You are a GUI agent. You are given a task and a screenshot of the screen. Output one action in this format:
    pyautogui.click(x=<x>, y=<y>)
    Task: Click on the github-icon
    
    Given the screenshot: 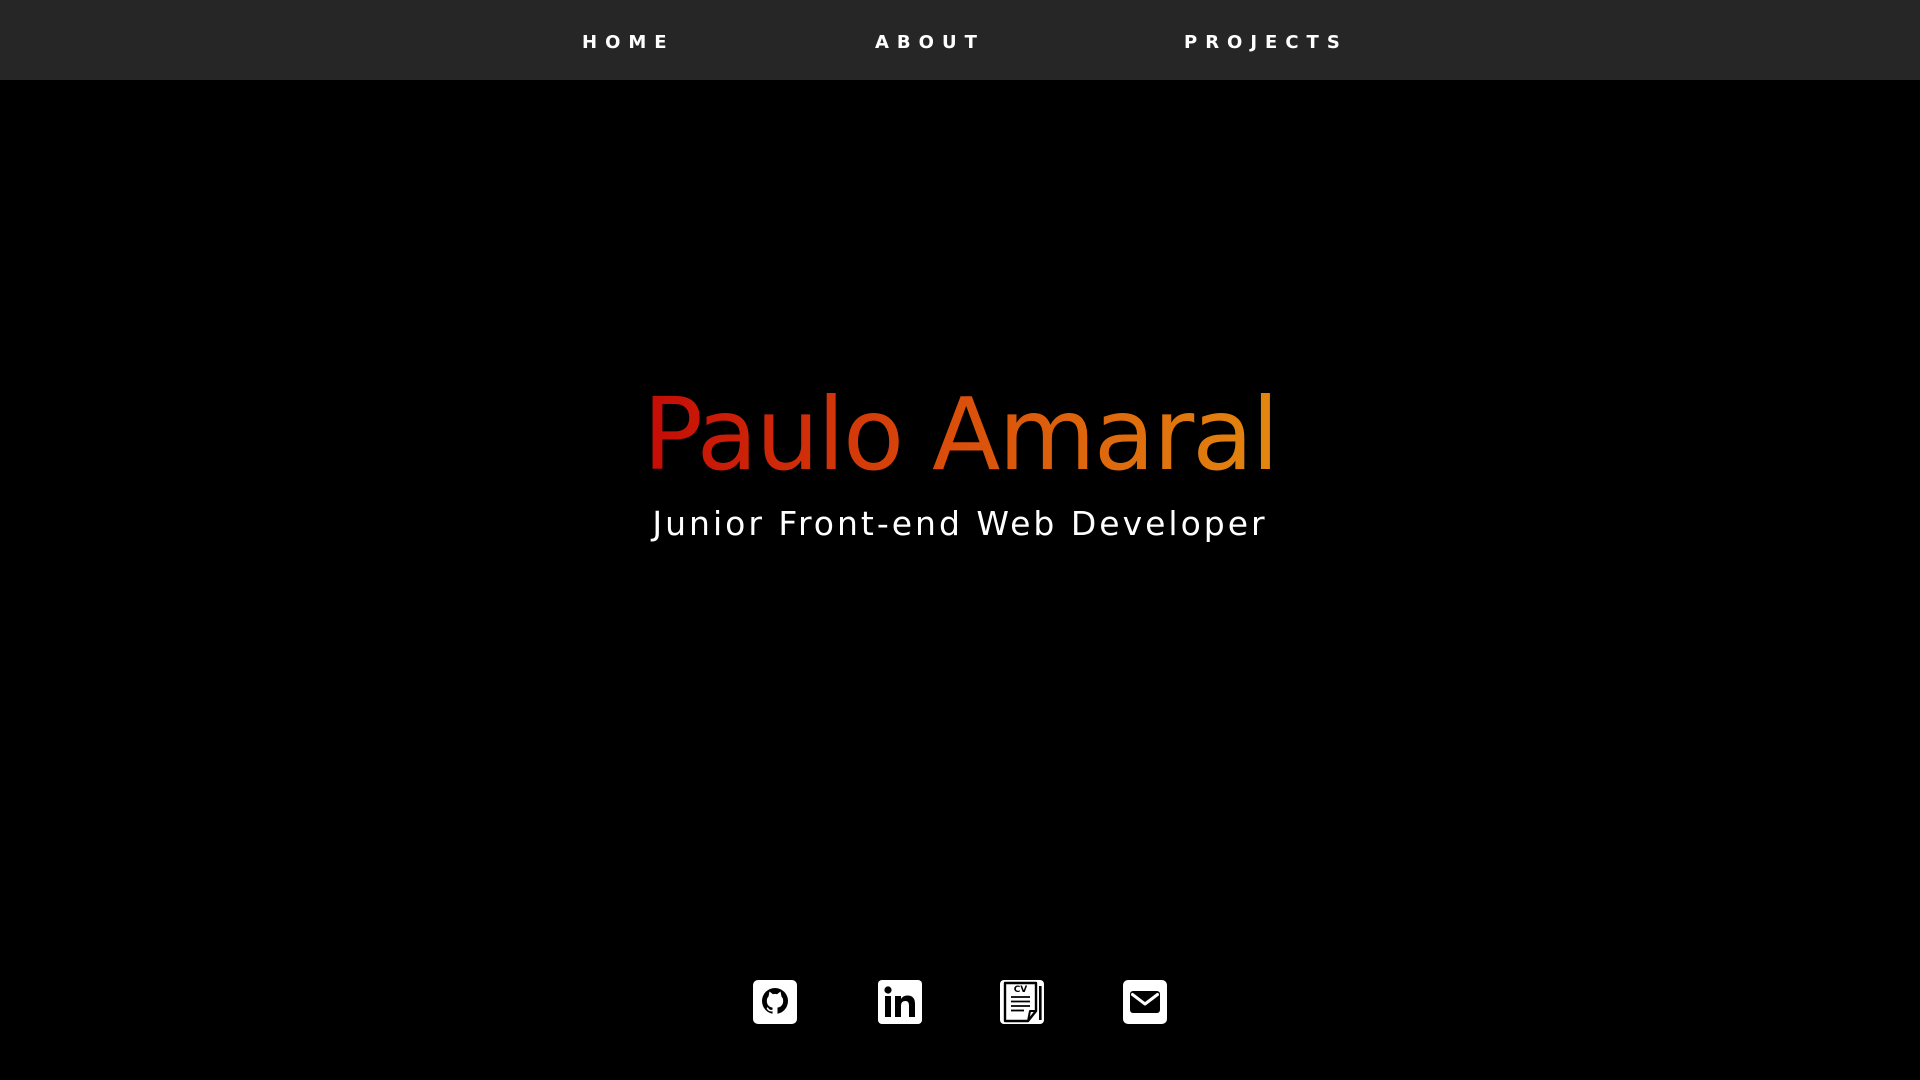 What is the action you would take?
    pyautogui.click(x=775, y=1002)
    